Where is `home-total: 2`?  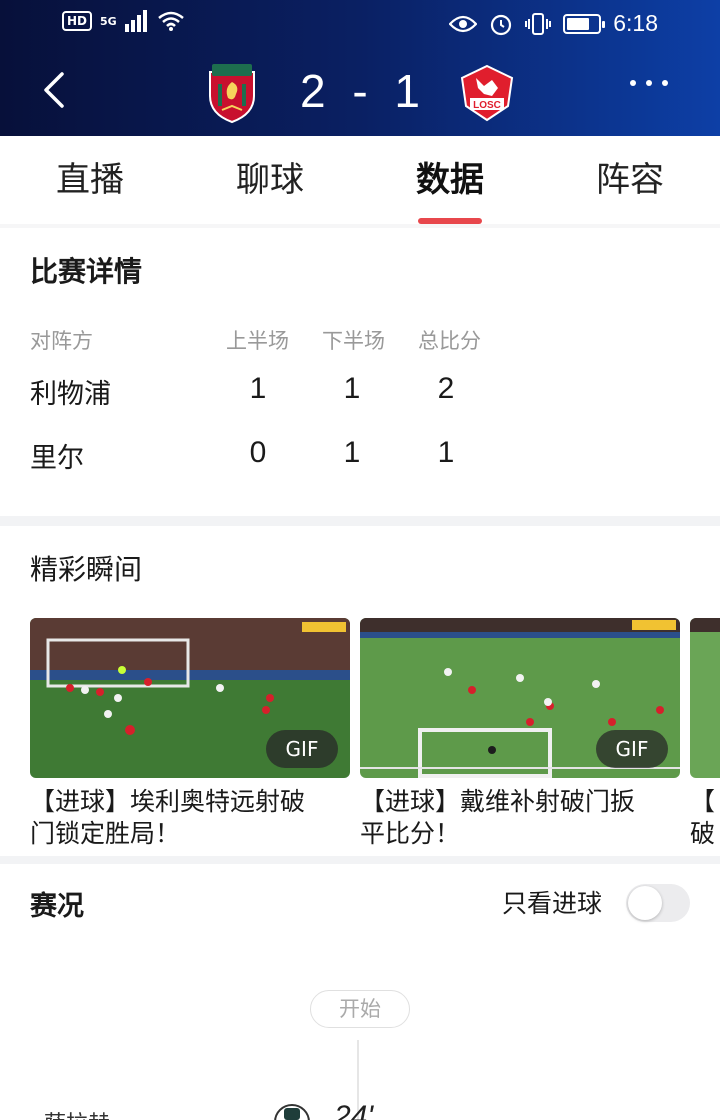 home-total: 2 is located at coordinates (446, 388).